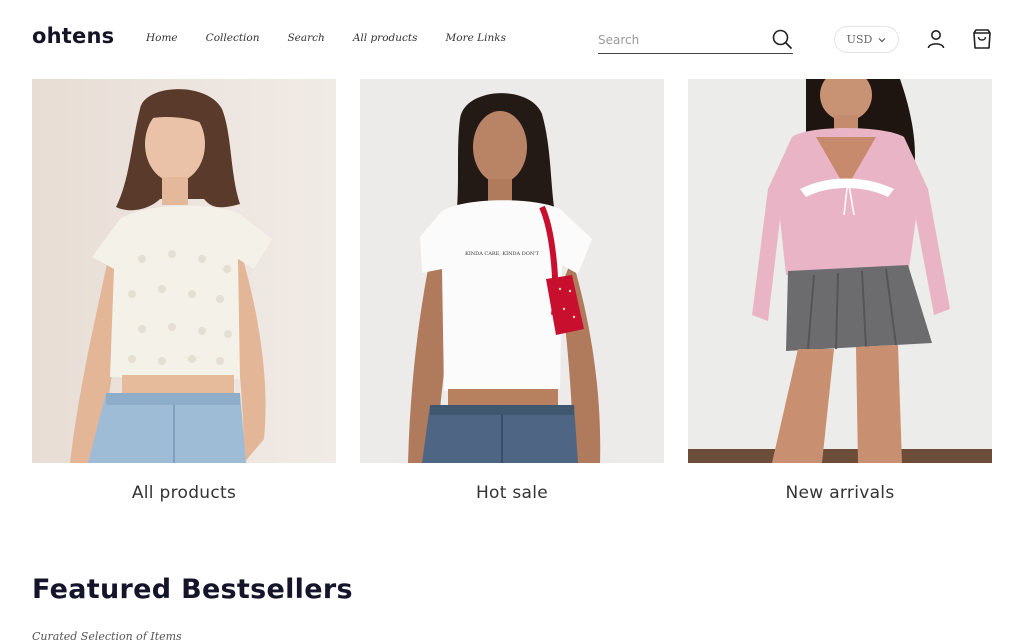 This screenshot has width=1024, height=640. I want to click on search-bar, so click(695, 40).